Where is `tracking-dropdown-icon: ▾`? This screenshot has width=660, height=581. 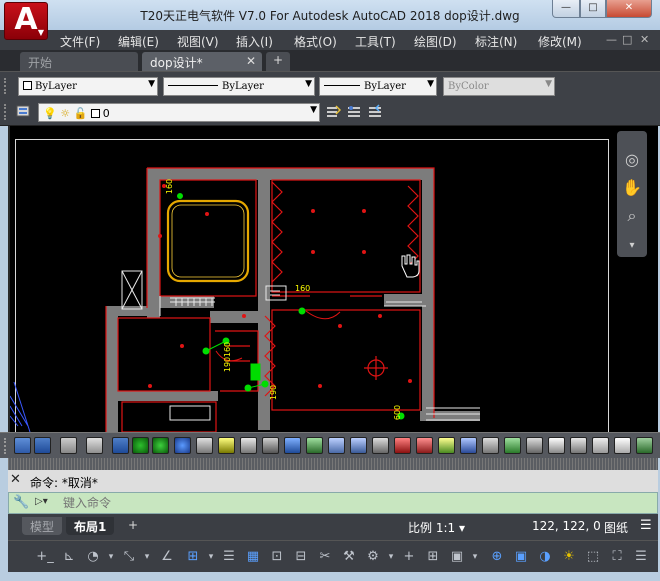 tracking-dropdown-icon: ▾ is located at coordinates (211, 557).